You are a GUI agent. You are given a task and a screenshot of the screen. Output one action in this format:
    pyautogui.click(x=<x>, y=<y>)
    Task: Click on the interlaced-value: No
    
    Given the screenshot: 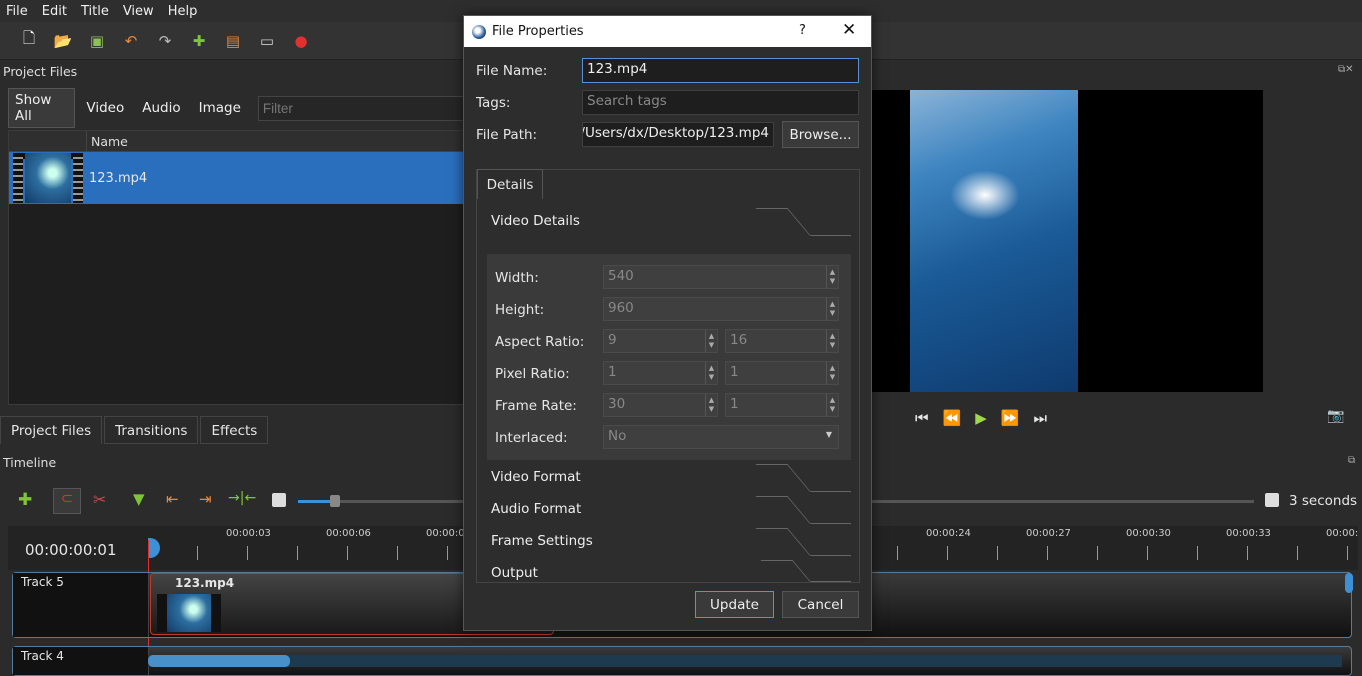 What is the action you would take?
    pyautogui.click(x=617, y=436)
    